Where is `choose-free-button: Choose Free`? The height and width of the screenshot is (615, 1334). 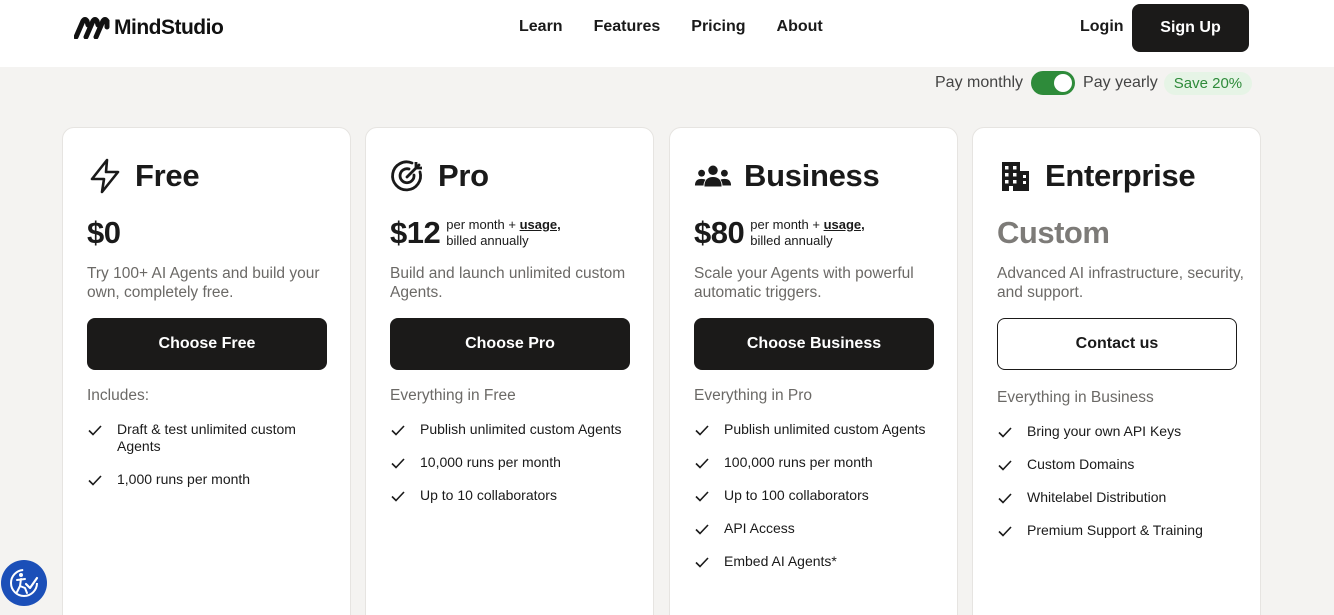 choose-free-button: Choose Free is located at coordinates (207, 344).